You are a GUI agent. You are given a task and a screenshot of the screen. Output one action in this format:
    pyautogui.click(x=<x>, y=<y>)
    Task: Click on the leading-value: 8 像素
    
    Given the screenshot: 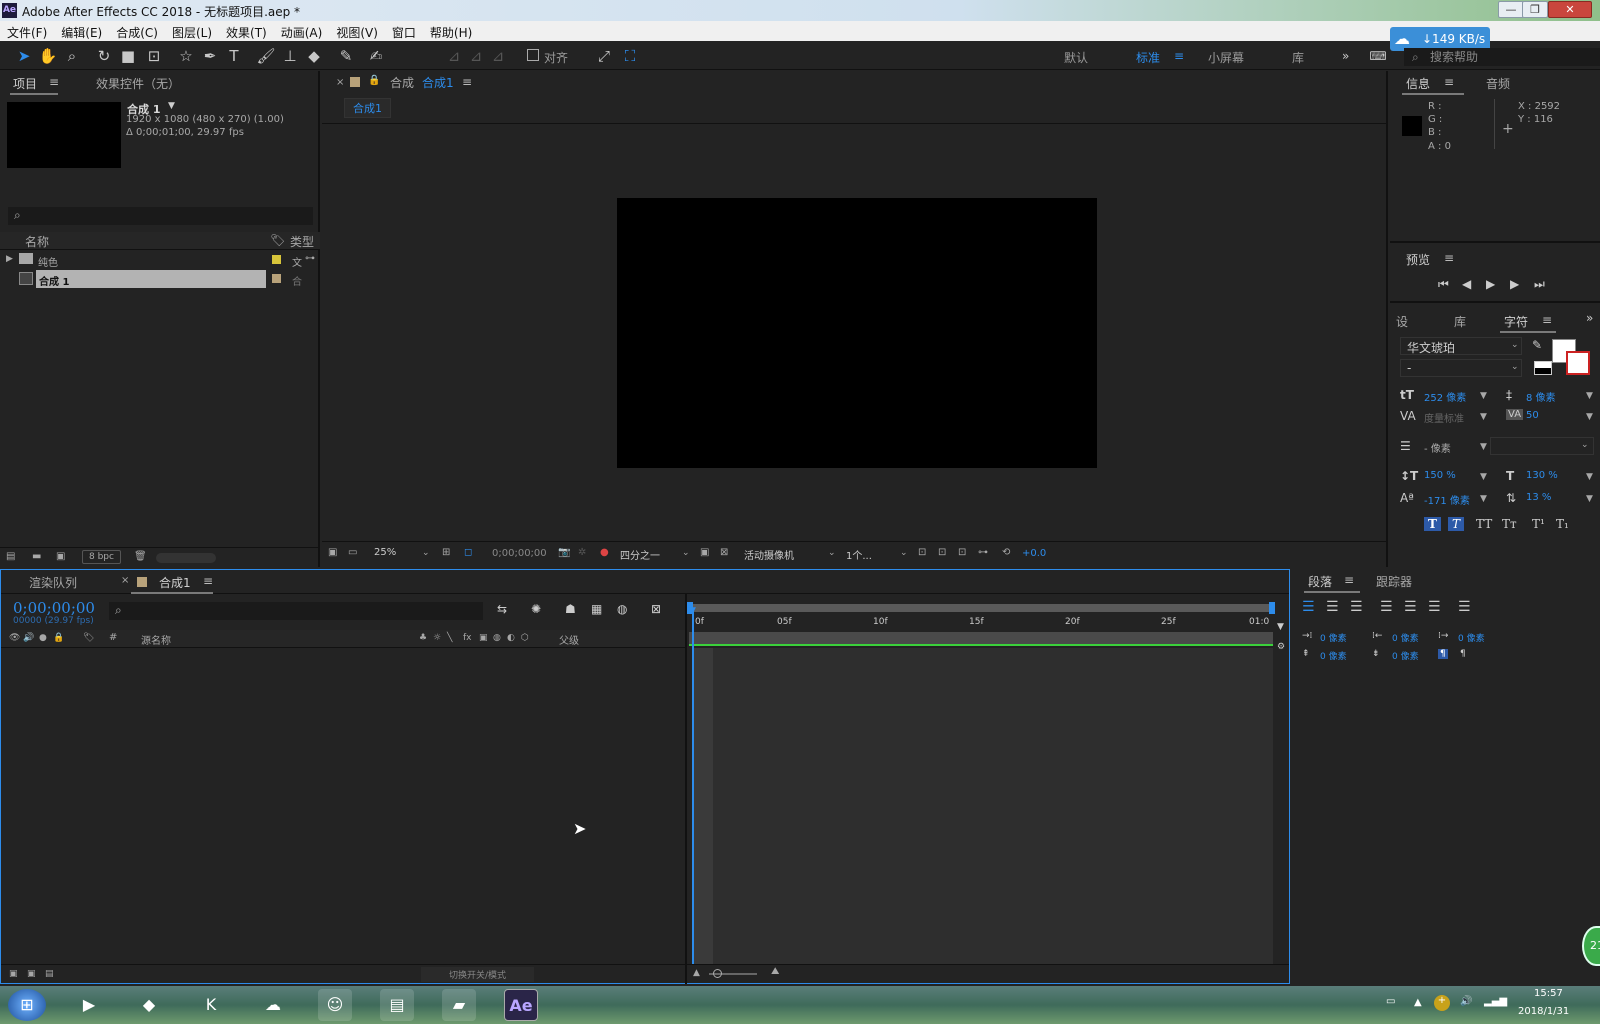 What is the action you would take?
    pyautogui.click(x=1541, y=396)
    